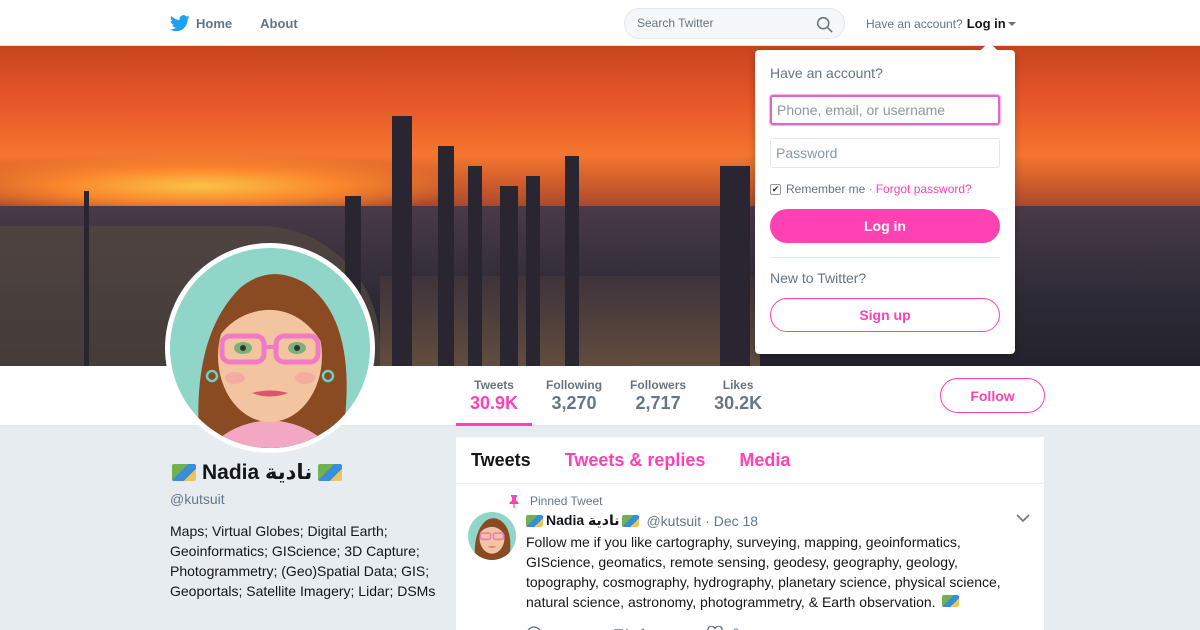  What do you see at coordinates (620, 629) in the screenshot?
I see `retweet-icon` at bounding box center [620, 629].